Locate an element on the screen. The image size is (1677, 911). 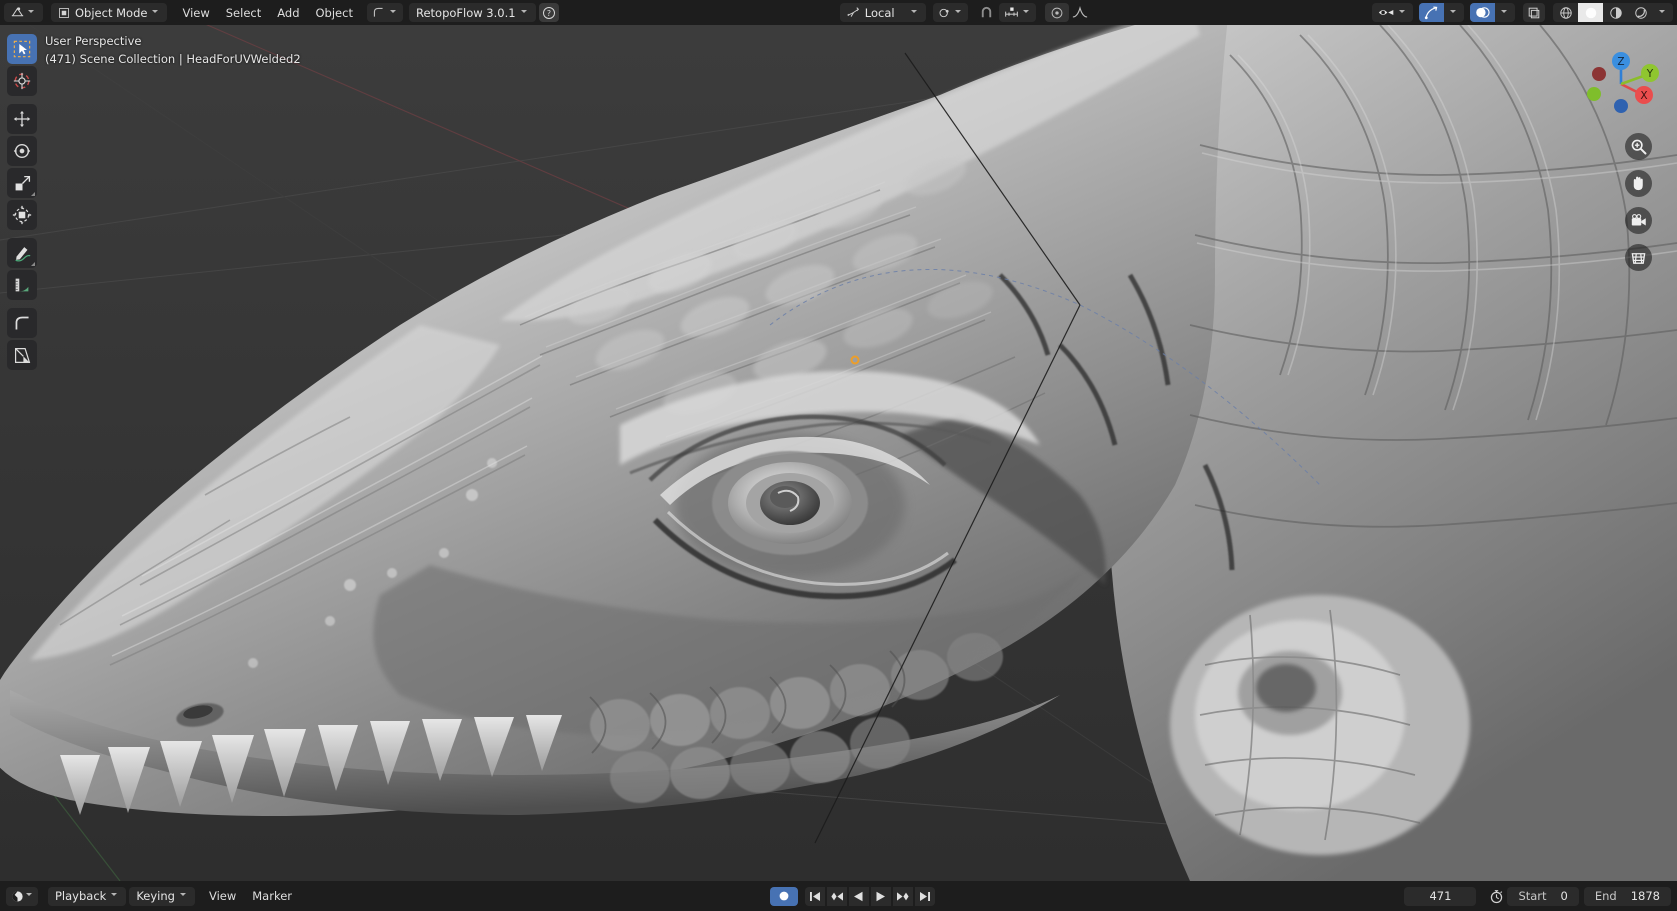
transform-icon is located at coordinates (22, 215).